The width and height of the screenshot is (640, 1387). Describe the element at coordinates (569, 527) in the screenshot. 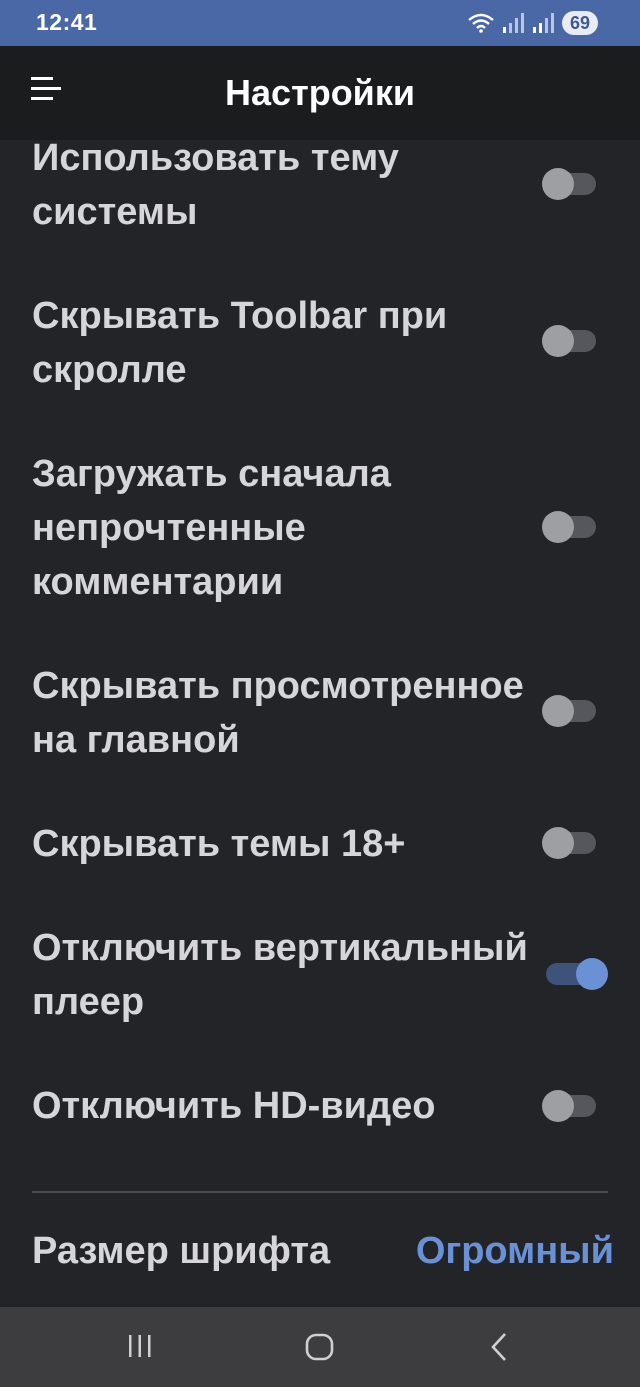

I see `toggle-load-unread-comments` at that location.